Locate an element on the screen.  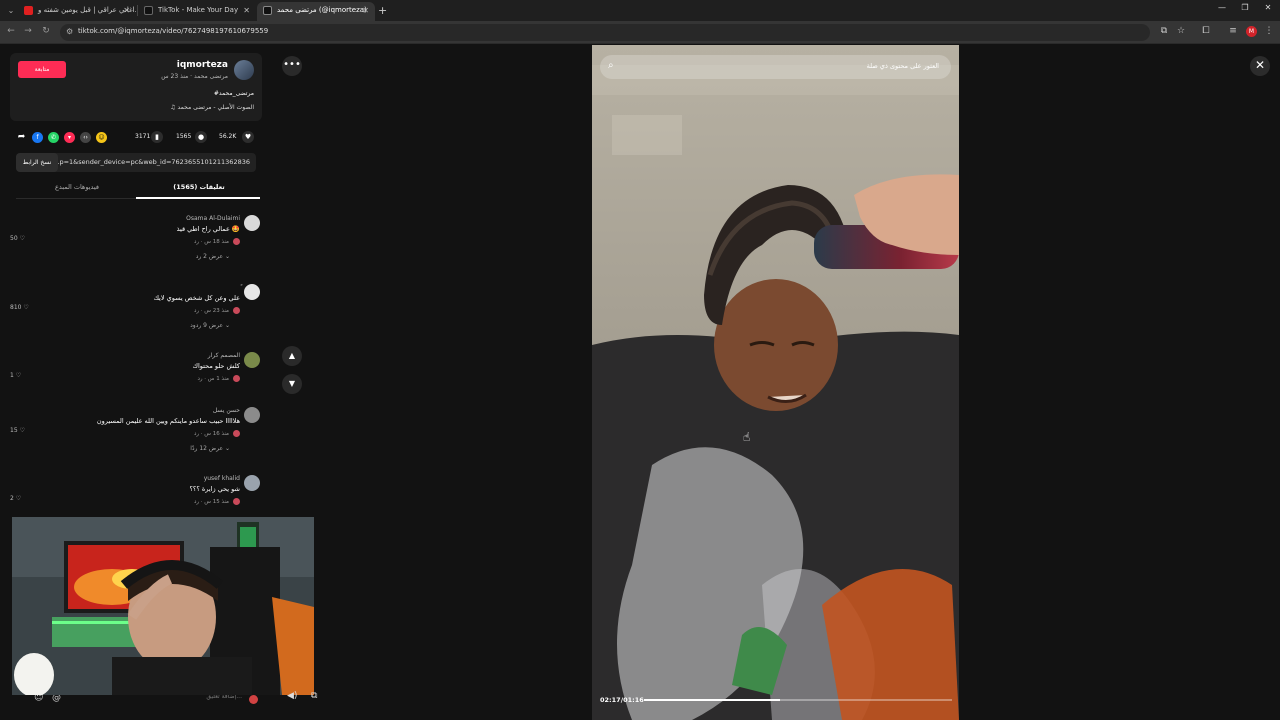
commenter-name: yusef khalid is located at coordinates (222, 478).